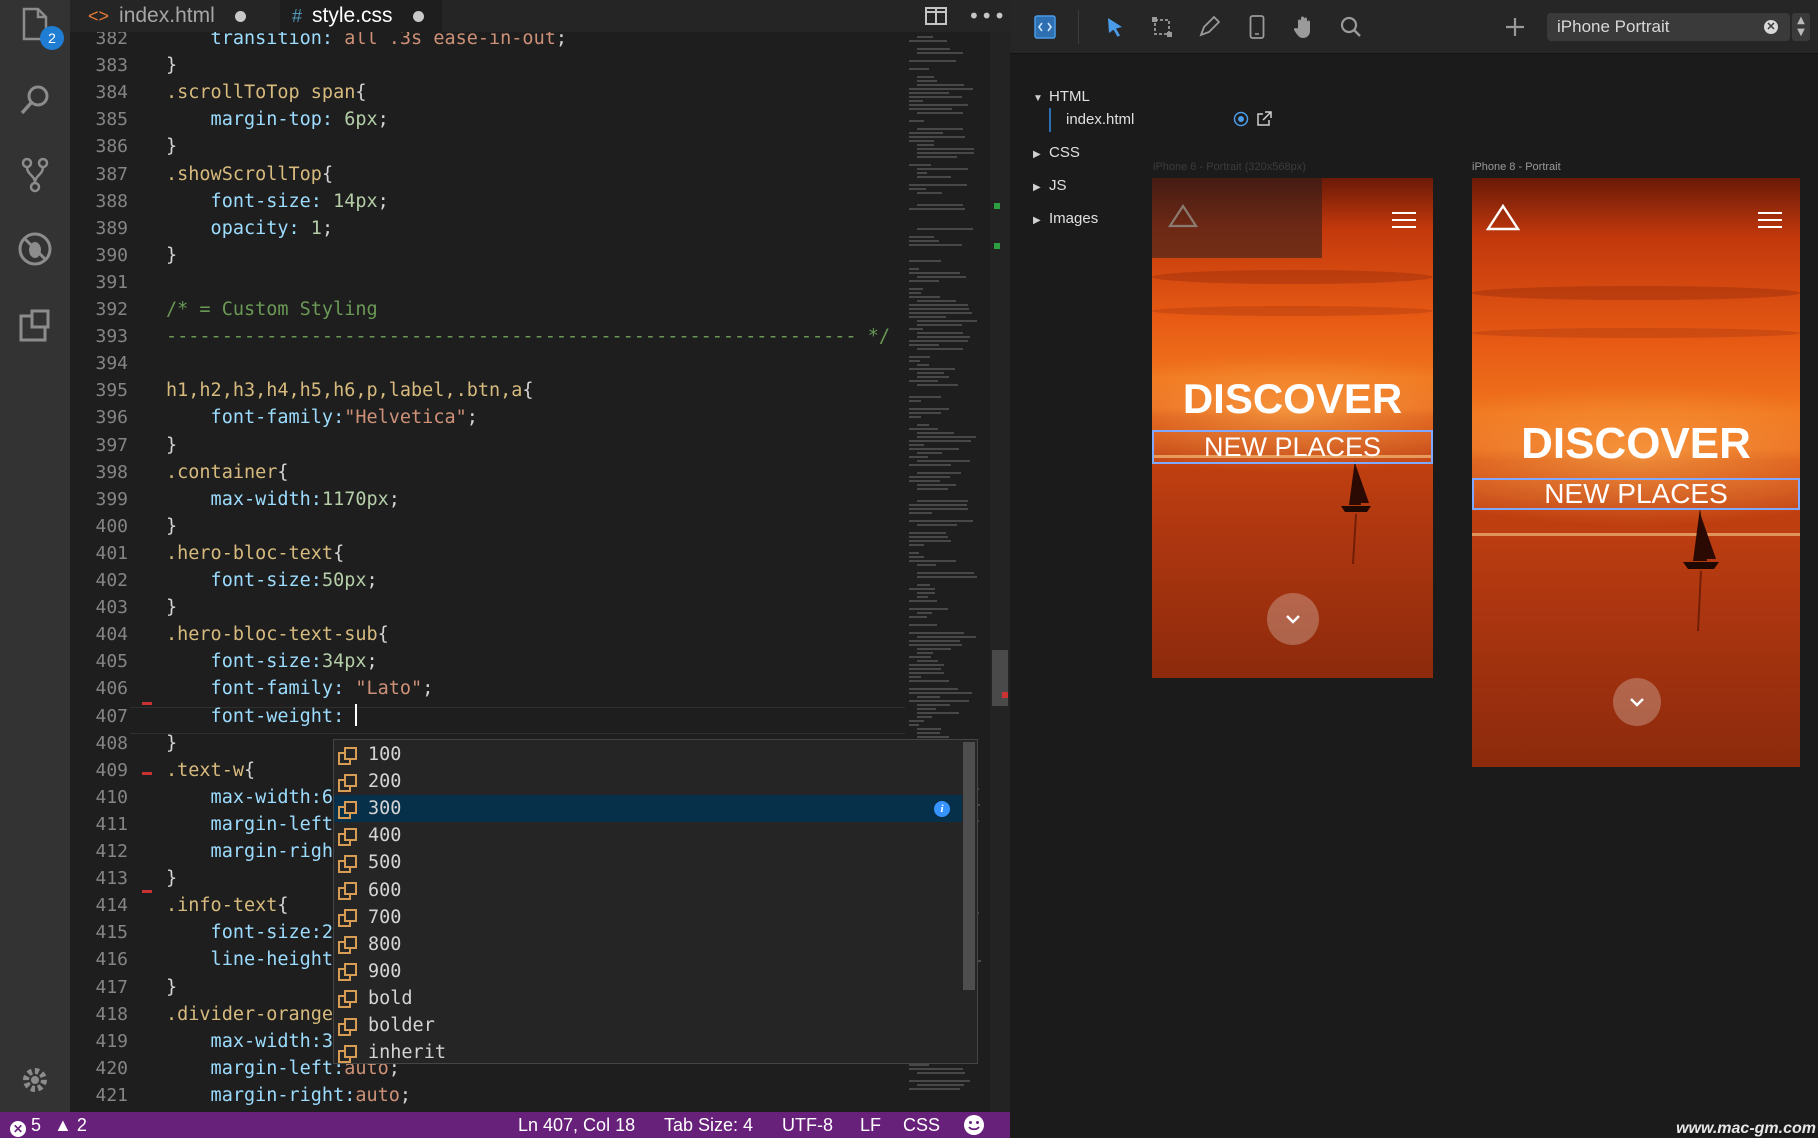 The width and height of the screenshot is (1818, 1138). I want to click on code-line: .info-text{, so click(227, 905).